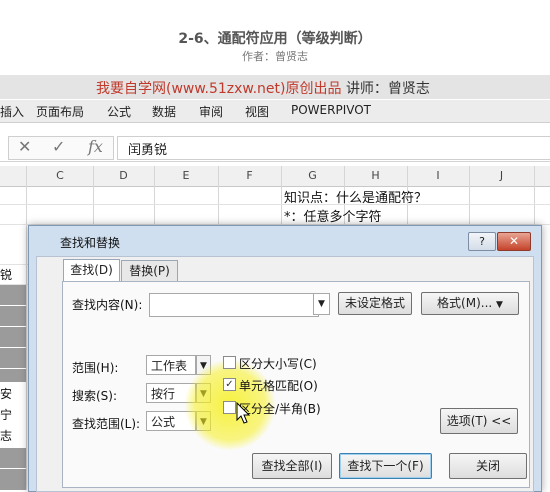 The height and width of the screenshot is (492, 550). Describe the element at coordinates (243, 413) in the screenshot. I see `mouse-pointer-icon` at that location.